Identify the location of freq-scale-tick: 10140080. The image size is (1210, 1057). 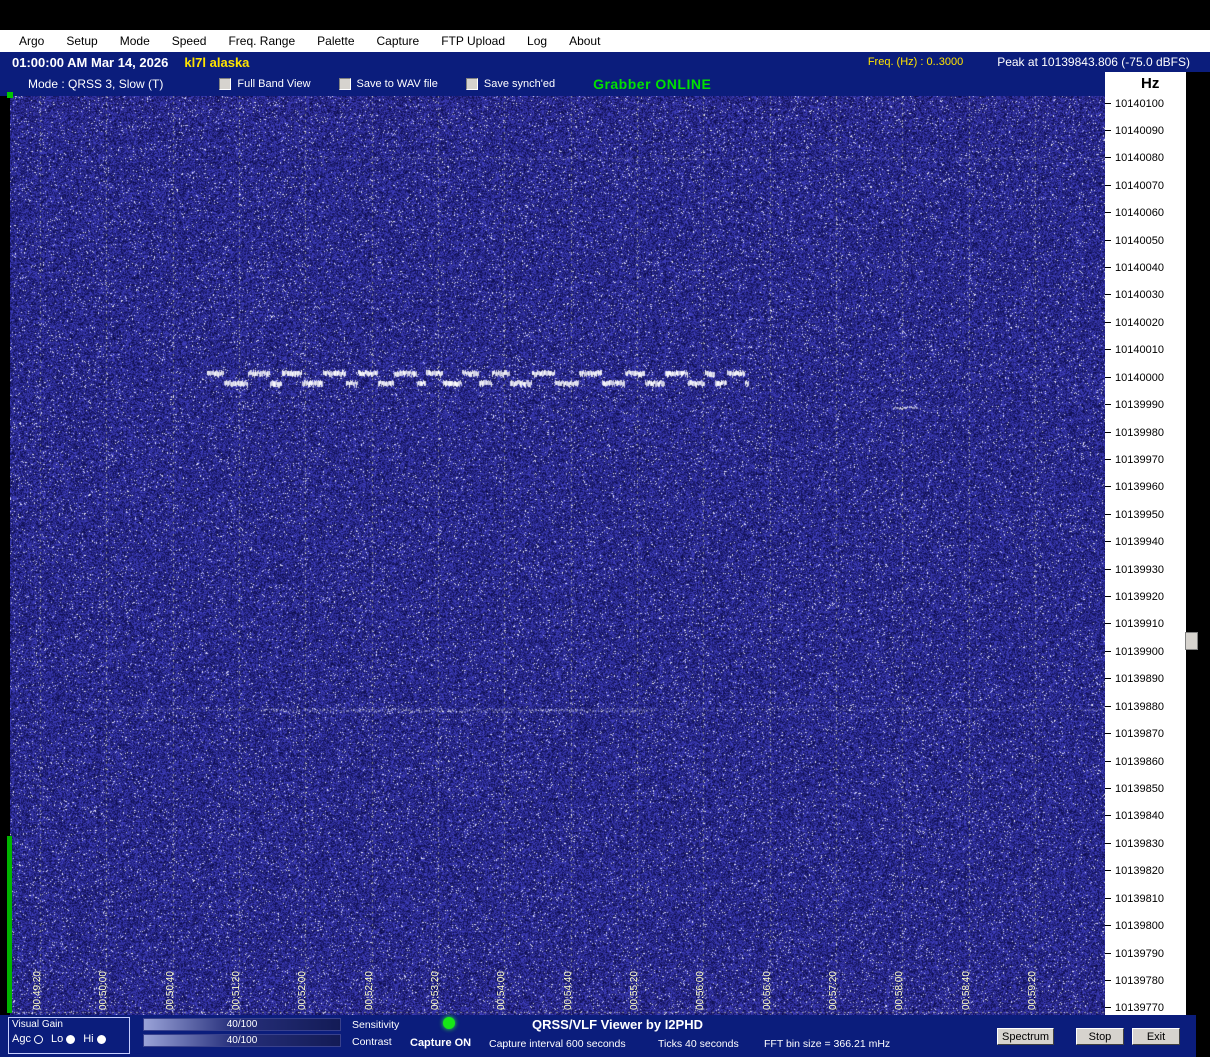
(1134, 157).